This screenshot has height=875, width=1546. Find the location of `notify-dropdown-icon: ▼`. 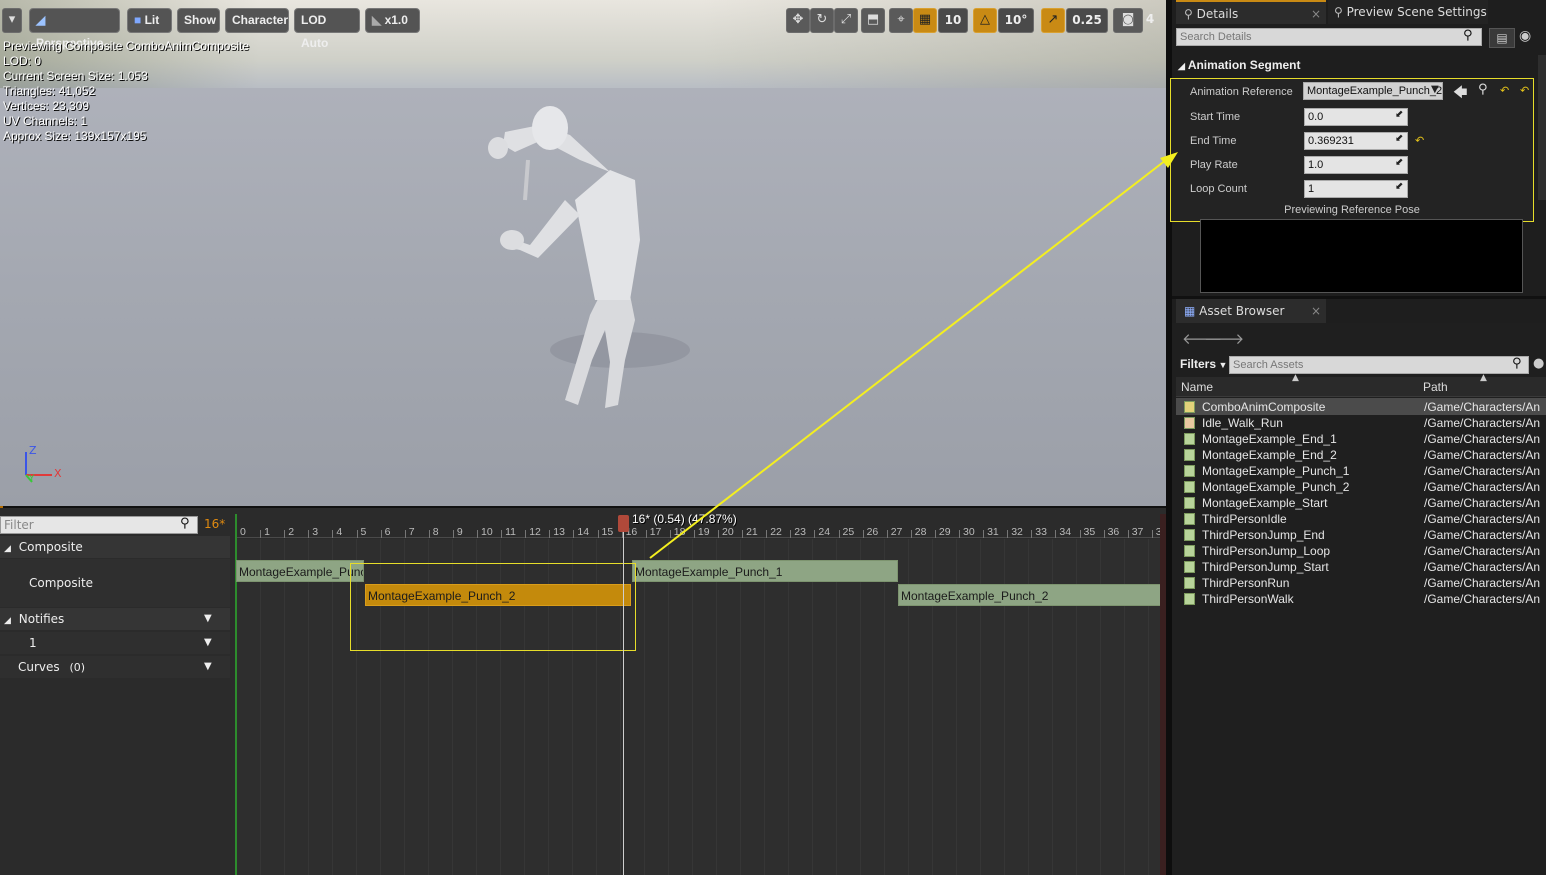

notify-dropdown-icon: ▼ is located at coordinates (208, 643).